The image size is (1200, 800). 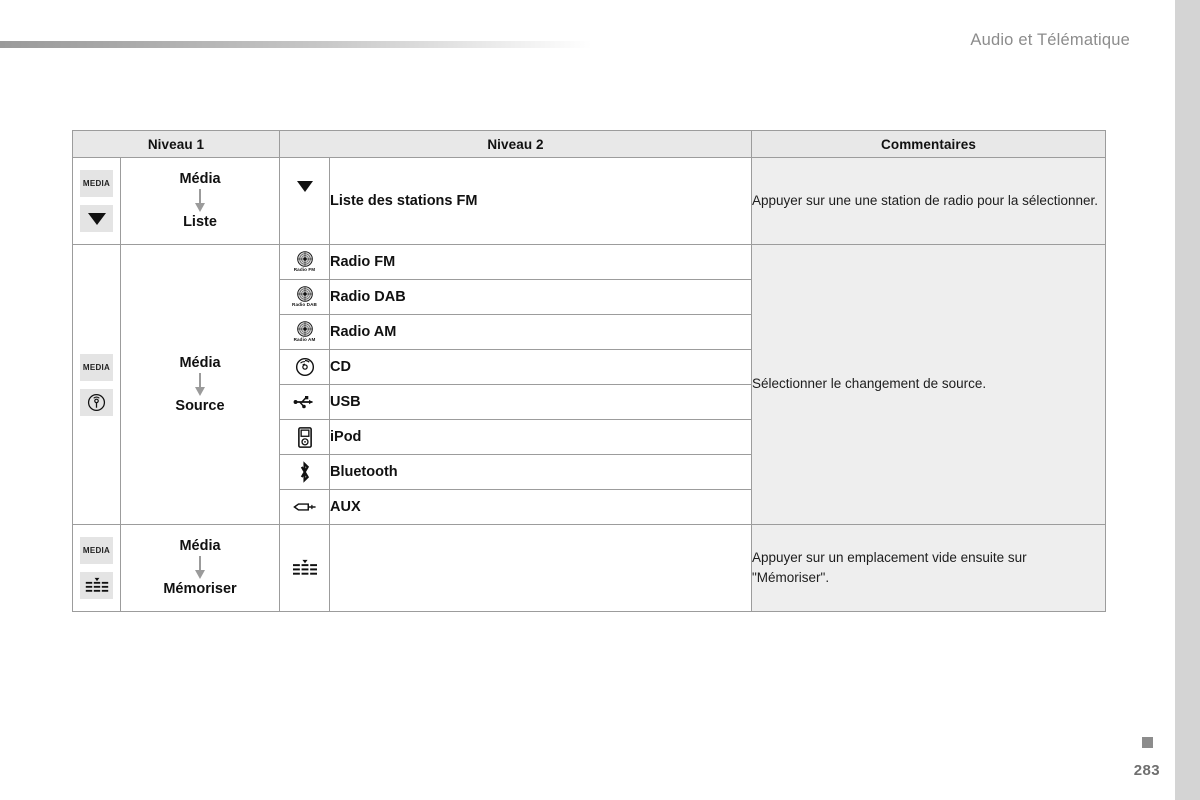 What do you see at coordinates (1146, 770) in the screenshot?
I see `page-number: 283` at bounding box center [1146, 770].